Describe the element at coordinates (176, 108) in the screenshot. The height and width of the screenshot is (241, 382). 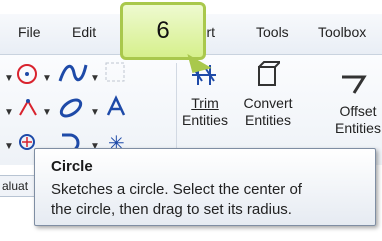
I see `ribbon-separator` at that location.